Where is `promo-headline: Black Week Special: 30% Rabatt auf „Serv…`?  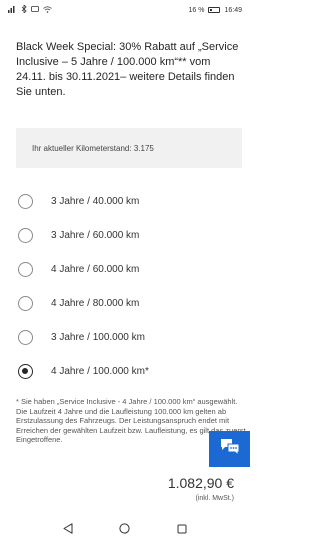 promo-headline: Black Week Special: 30% Rabatt auf „Serv… is located at coordinates (127, 69).